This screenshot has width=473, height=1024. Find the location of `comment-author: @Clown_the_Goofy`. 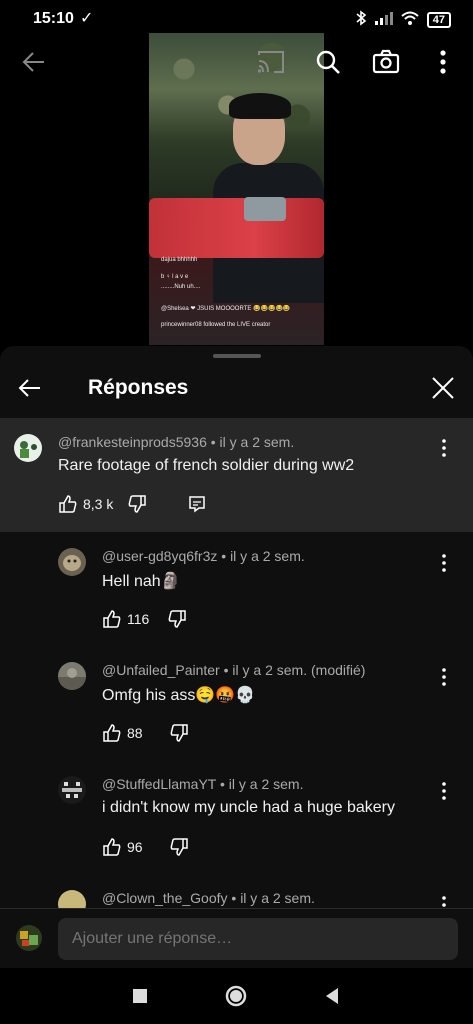

comment-author: @Clown_the_Goofy is located at coordinates (165, 898).